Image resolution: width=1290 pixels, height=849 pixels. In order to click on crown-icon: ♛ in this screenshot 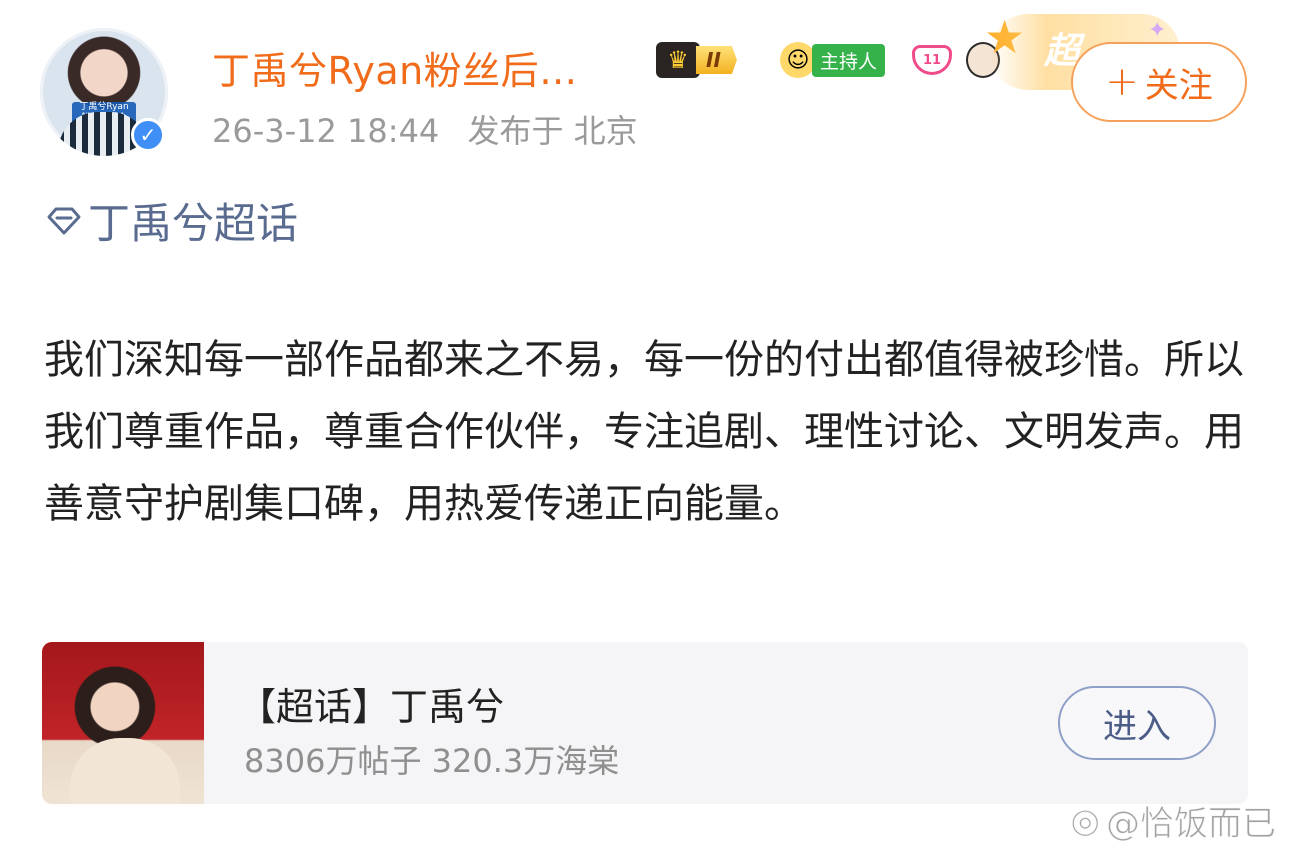, I will do `click(678, 60)`.